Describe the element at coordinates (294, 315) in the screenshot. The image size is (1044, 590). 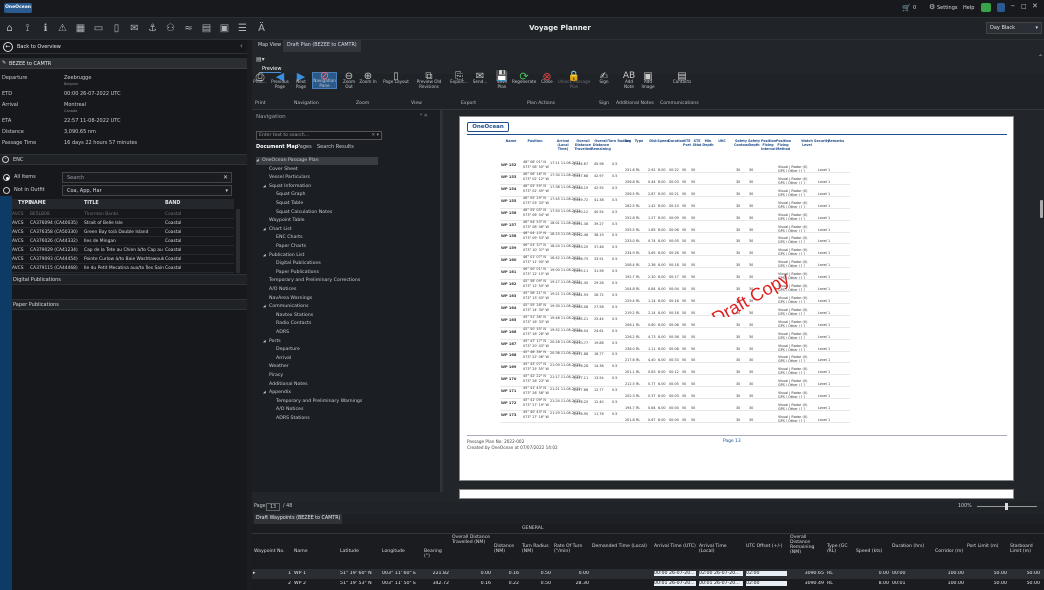
I see `nav-tree-item: Navtex Stations` at that location.